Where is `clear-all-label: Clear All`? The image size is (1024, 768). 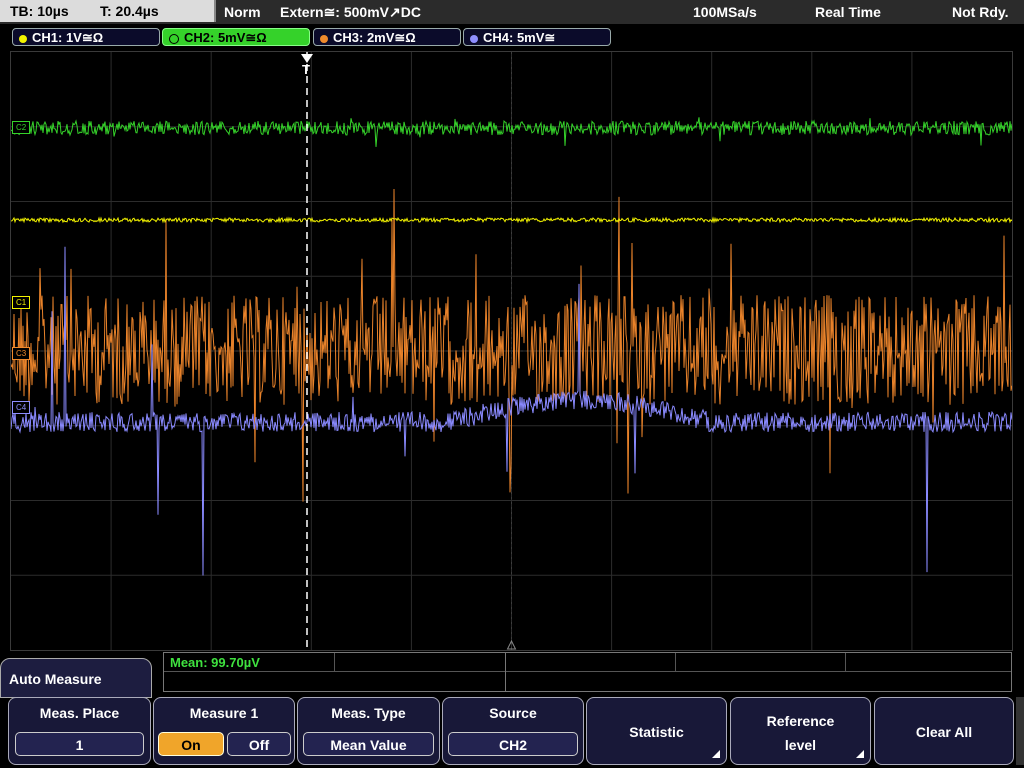 clear-all-label: Clear All is located at coordinates (944, 732).